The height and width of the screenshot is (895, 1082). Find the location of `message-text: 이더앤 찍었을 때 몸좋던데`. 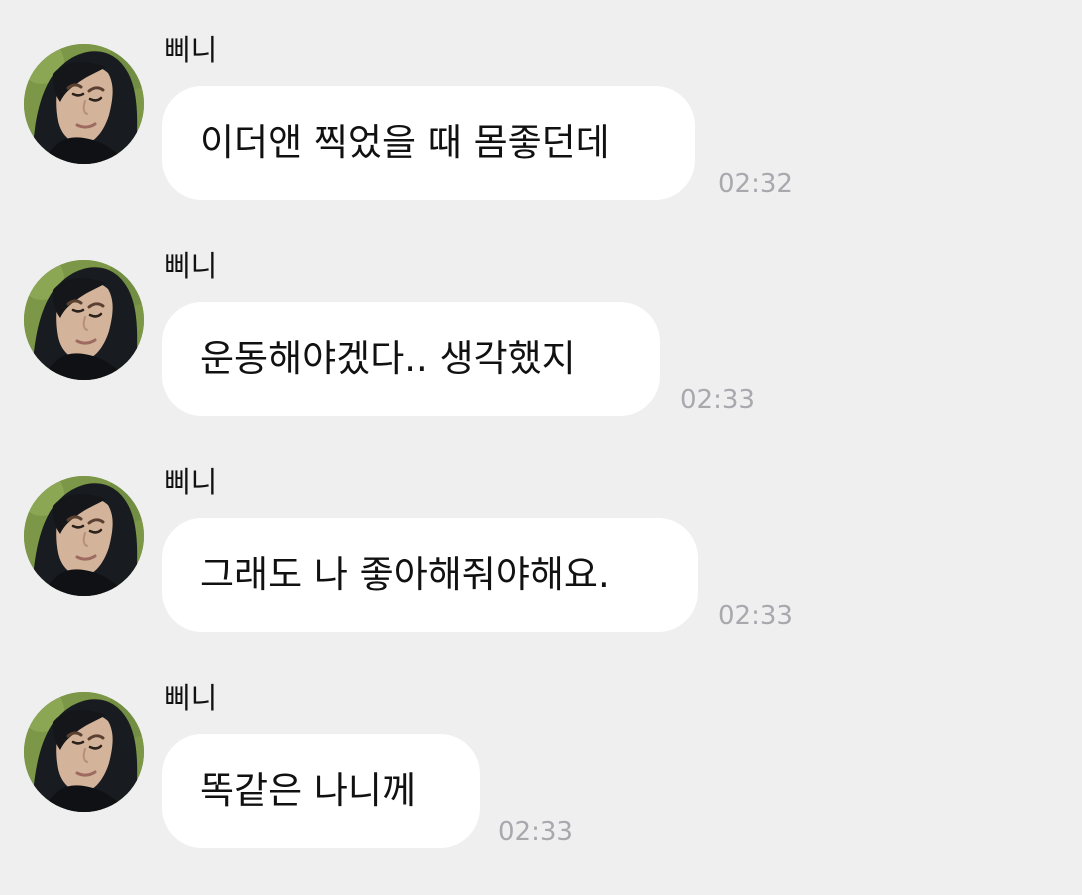

message-text: 이더앤 찍었을 때 몸좋던데 is located at coordinates (405, 142).